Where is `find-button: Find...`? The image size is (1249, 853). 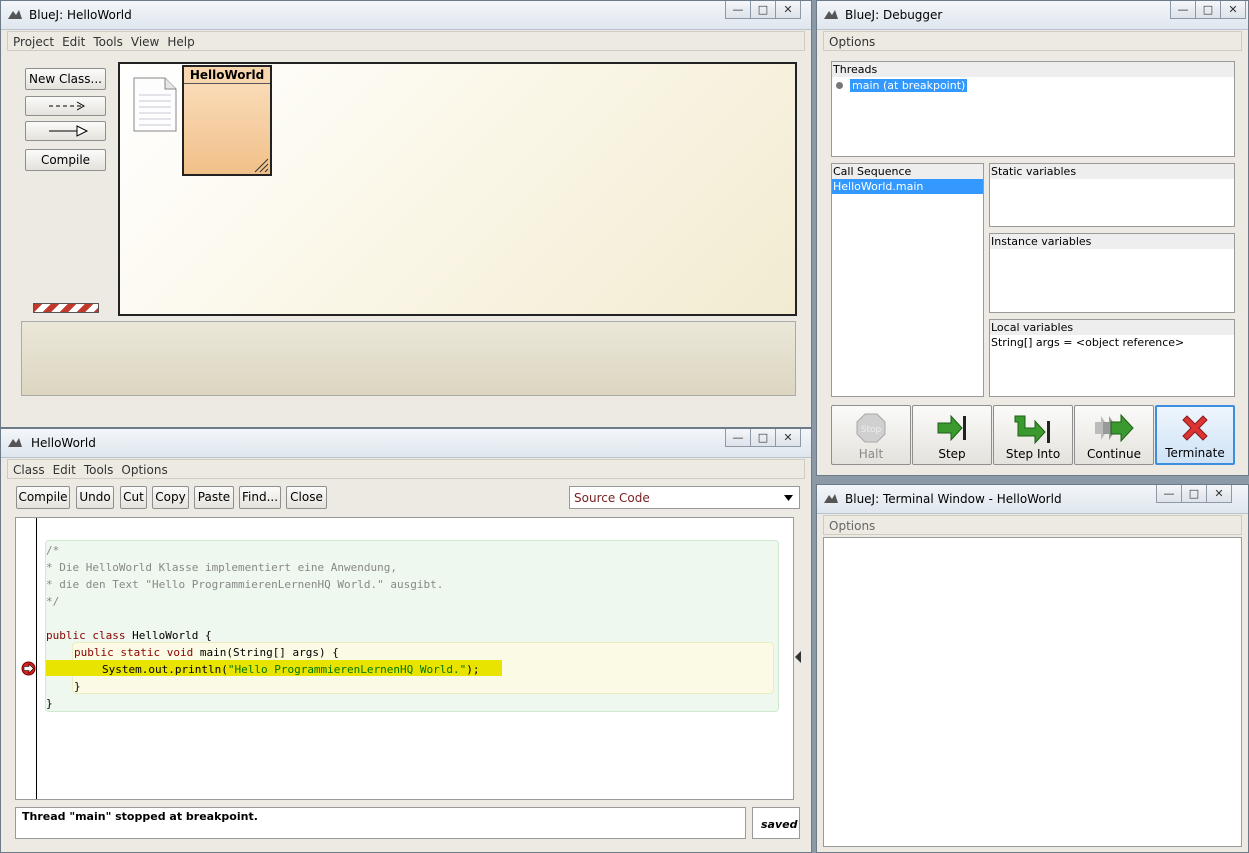
find-button: Find... is located at coordinates (260, 497).